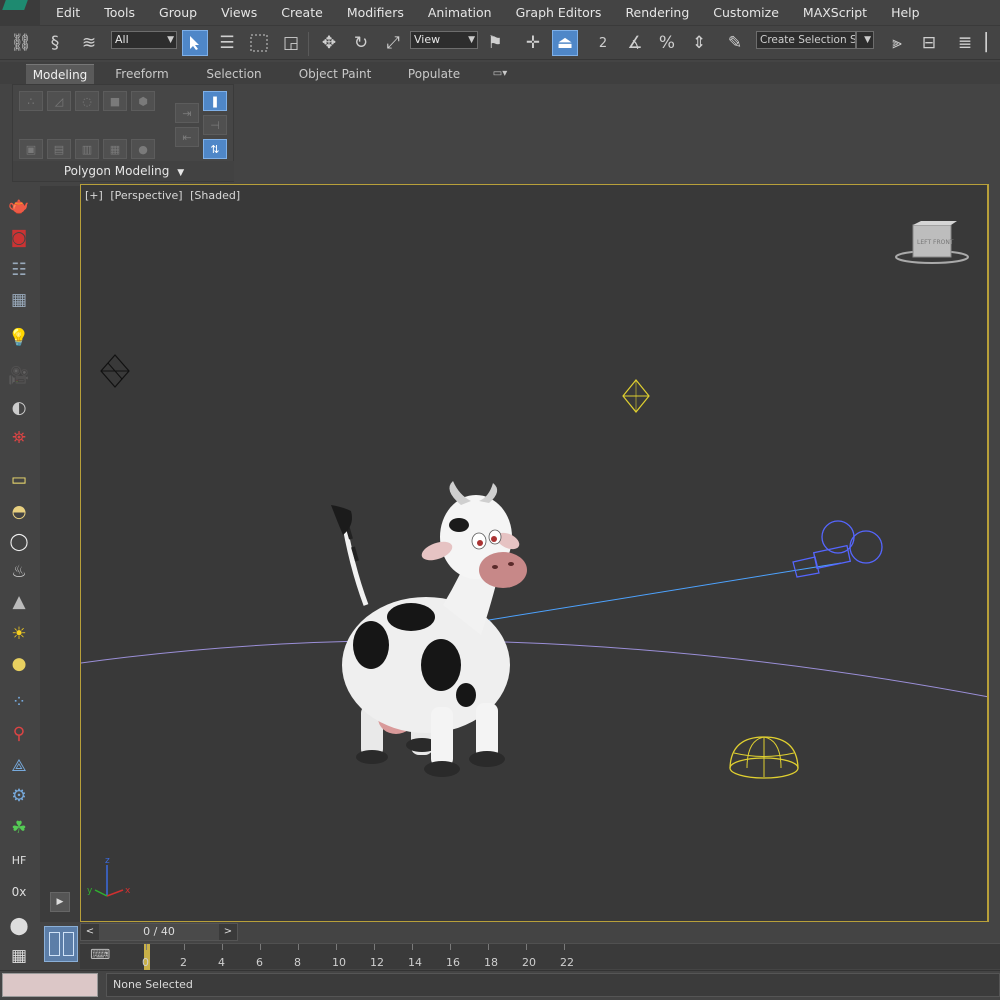  I want to click on percent-snap-icon: %, so click(667, 43).